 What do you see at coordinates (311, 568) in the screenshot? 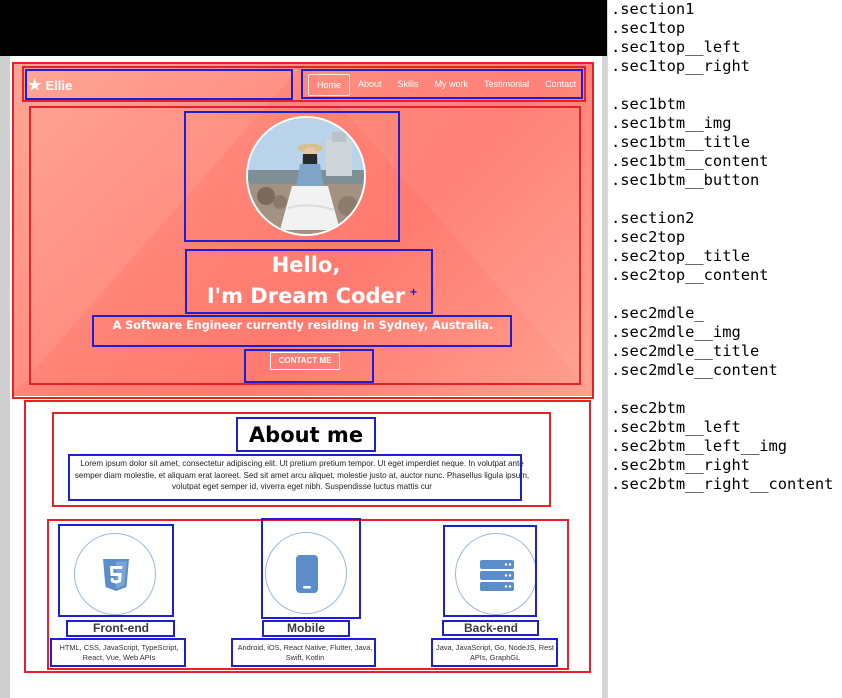
I see `annotation-box-skill-img-mobile` at bounding box center [311, 568].